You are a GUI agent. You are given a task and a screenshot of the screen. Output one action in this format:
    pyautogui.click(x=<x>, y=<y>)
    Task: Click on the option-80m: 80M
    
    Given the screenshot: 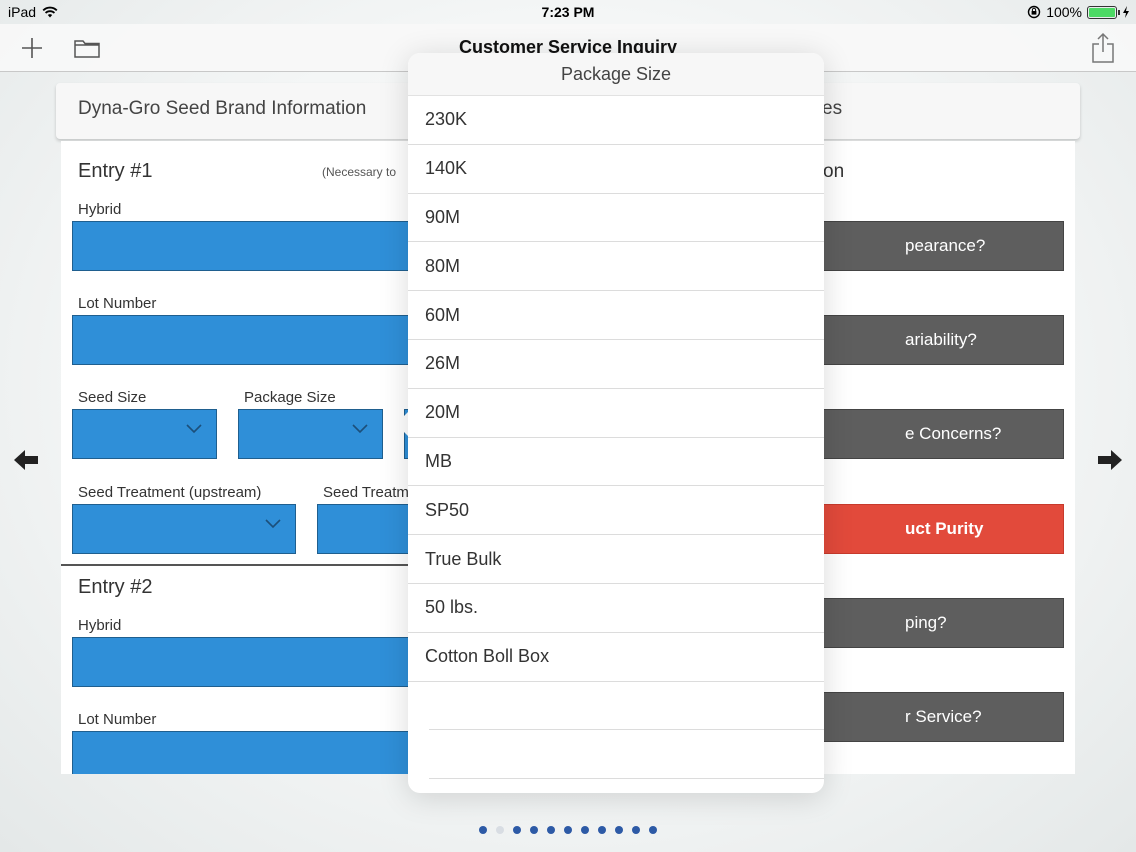 What is the action you would take?
    pyautogui.click(x=616, y=267)
    